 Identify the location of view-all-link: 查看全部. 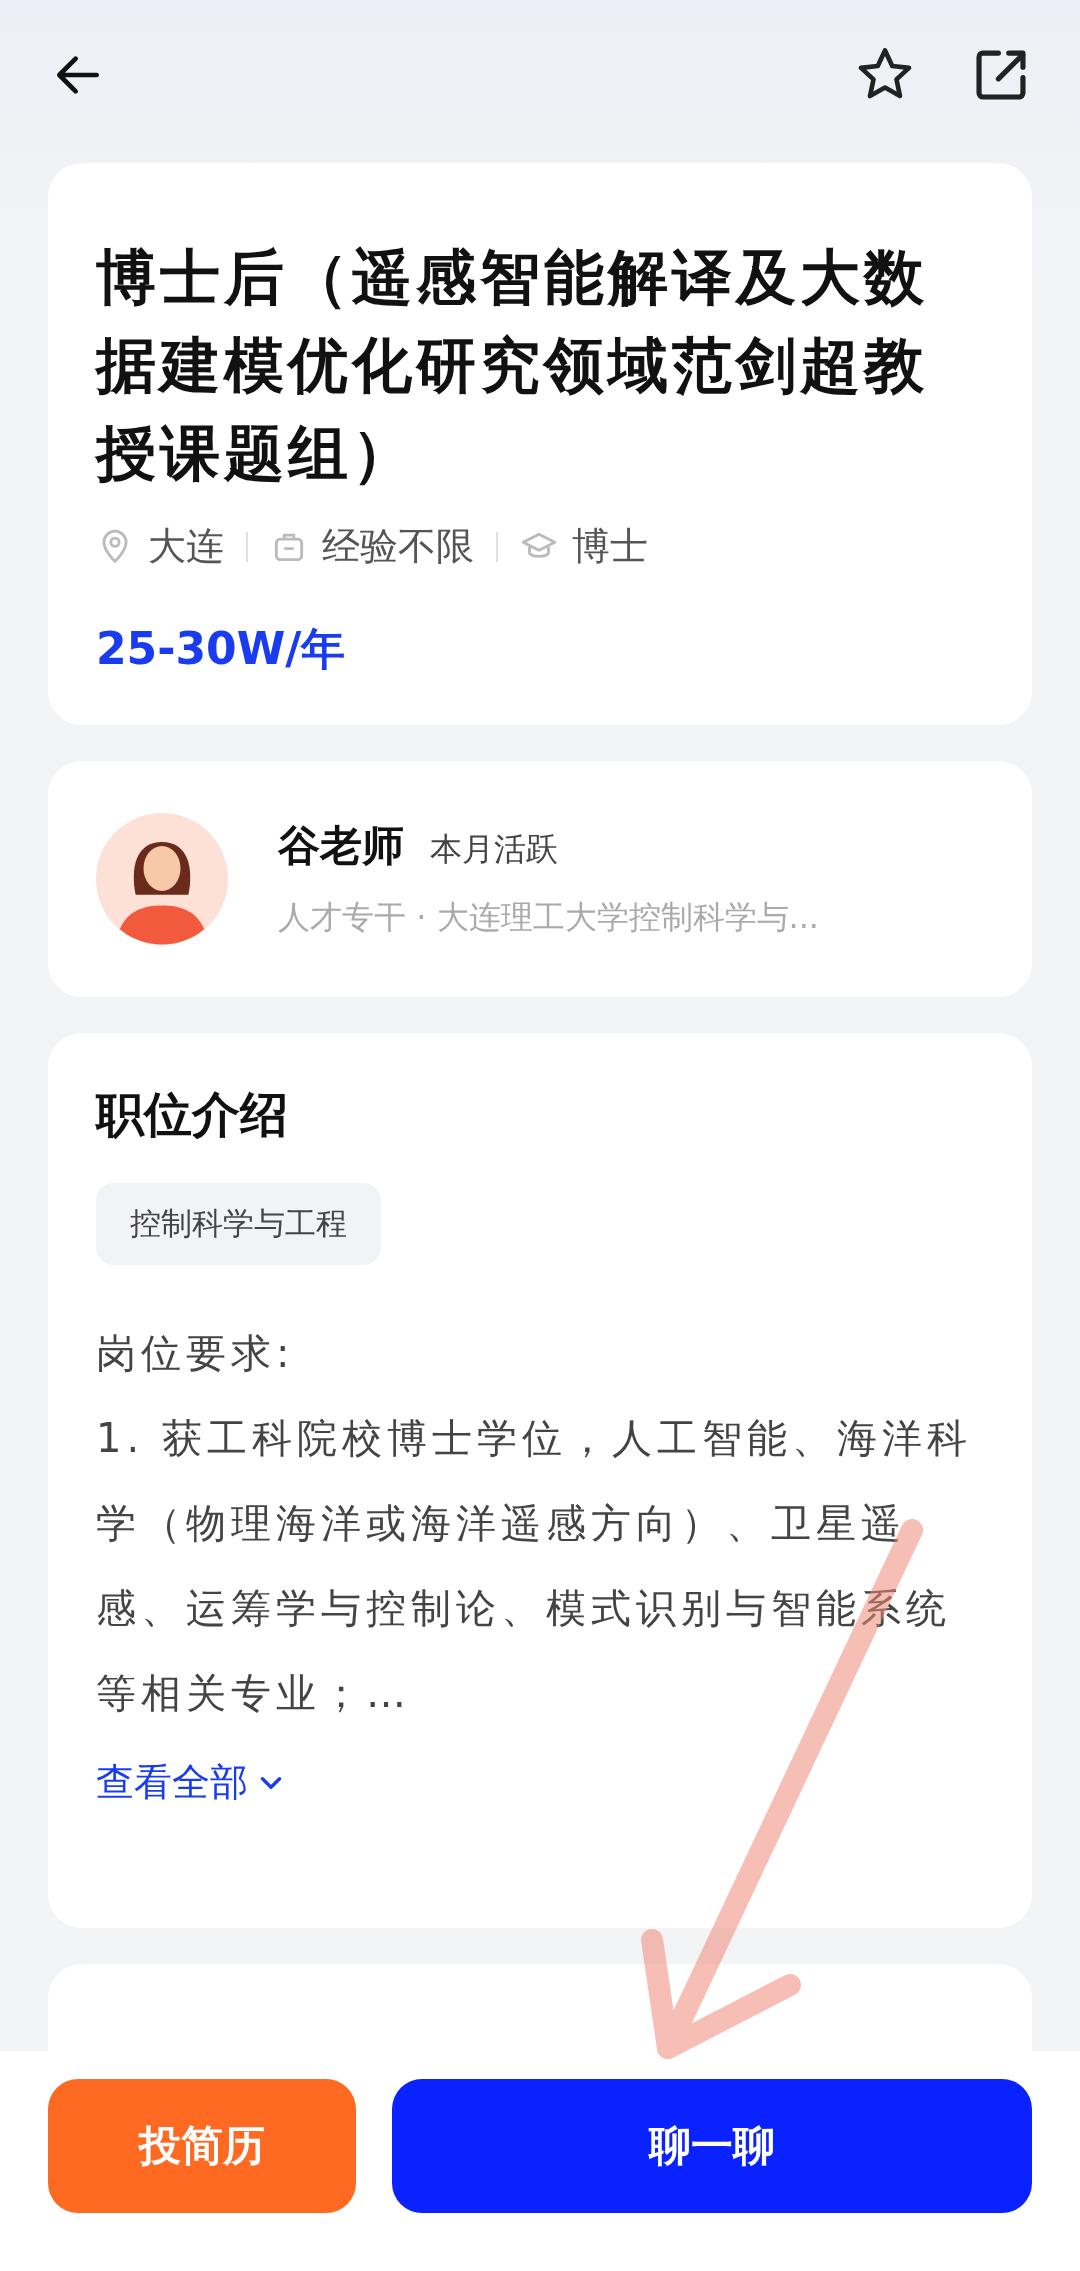
(192, 1782).